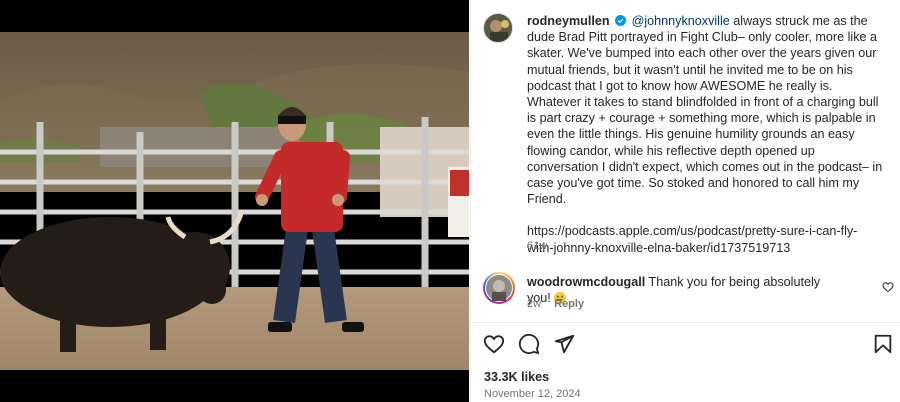 The height and width of the screenshot is (402, 900). What do you see at coordinates (586, 282) in the screenshot?
I see `commenter-username: woodrowmcdougall` at bounding box center [586, 282].